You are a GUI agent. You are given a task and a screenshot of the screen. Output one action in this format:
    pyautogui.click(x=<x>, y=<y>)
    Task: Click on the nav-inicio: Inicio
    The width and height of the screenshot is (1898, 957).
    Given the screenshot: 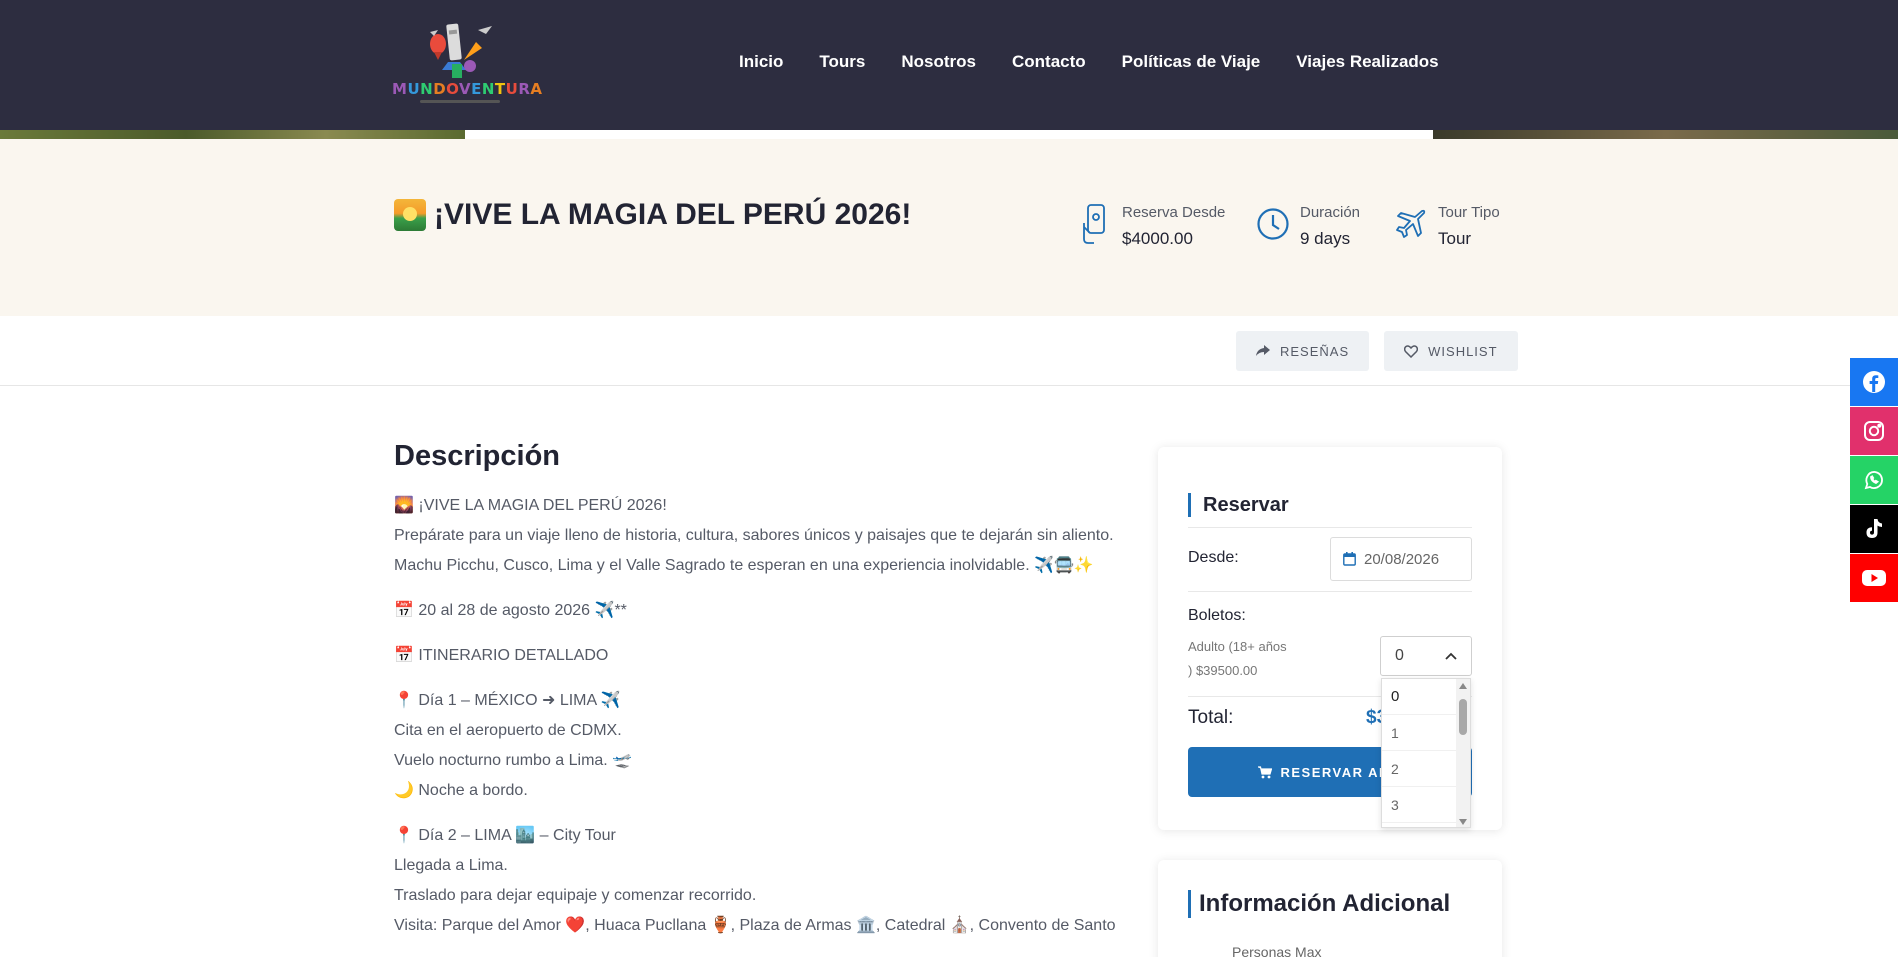 What is the action you would take?
    pyautogui.click(x=761, y=62)
    